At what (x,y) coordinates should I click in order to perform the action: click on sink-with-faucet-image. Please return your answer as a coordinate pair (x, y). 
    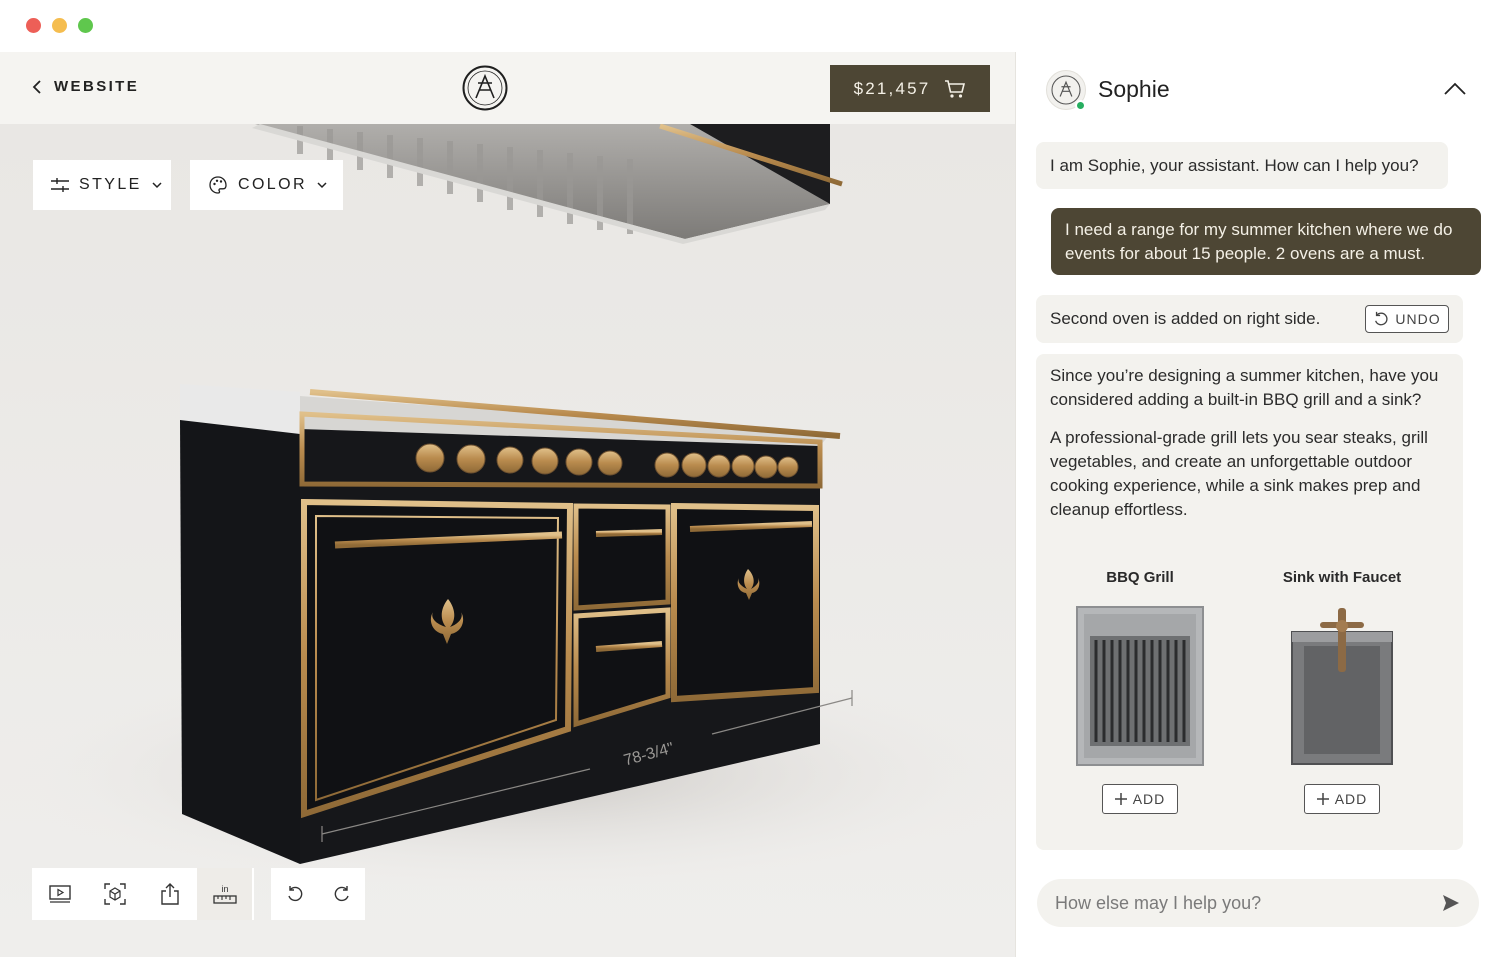
    Looking at the image, I should click on (1342, 686).